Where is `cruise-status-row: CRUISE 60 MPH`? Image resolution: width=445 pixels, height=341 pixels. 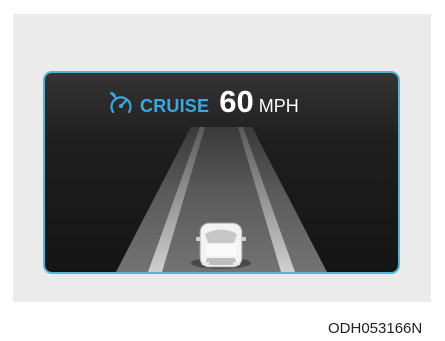
cruise-status-row: CRUISE 60 MPH is located at coordinates (203, 101).